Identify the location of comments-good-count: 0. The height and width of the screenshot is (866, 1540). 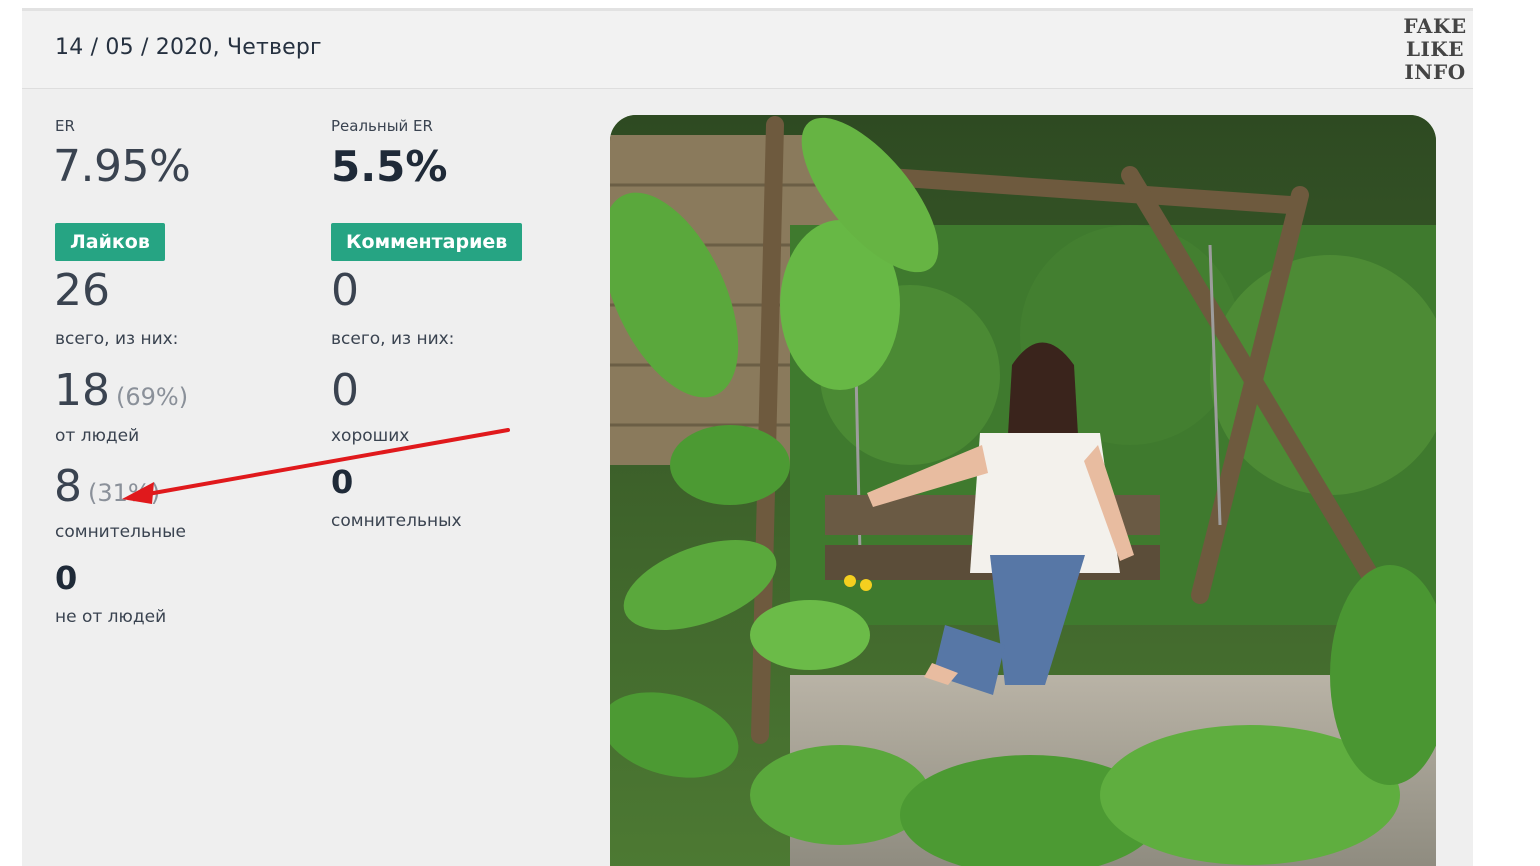
(345, 390).